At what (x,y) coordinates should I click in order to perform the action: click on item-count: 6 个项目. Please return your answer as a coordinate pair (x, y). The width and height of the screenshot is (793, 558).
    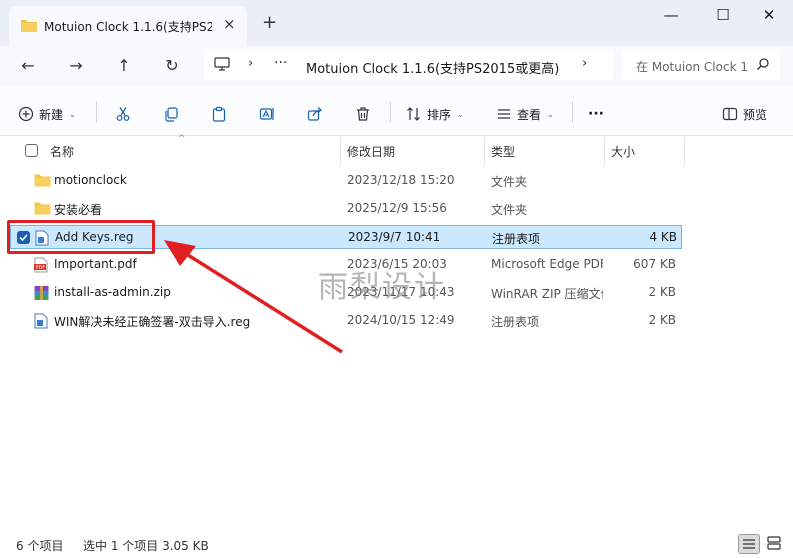
    Looking at the image, I should click on (40, 546).